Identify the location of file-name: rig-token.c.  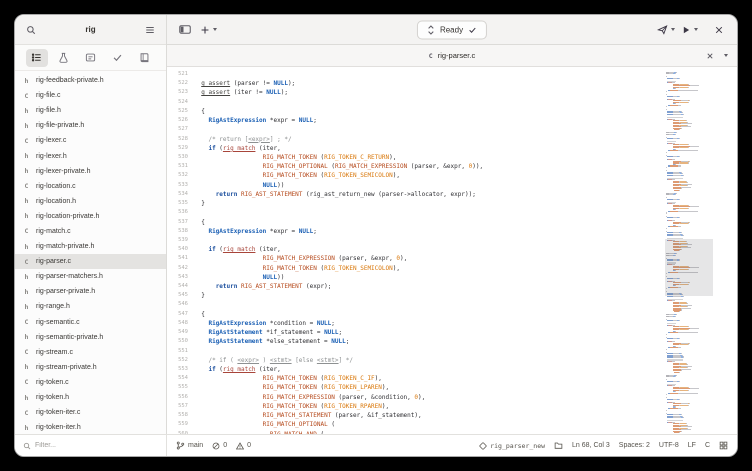
(52, 382).